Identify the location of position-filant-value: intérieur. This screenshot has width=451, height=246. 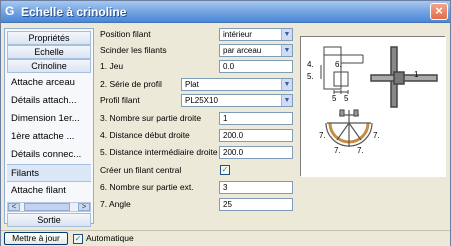
(237, 34).